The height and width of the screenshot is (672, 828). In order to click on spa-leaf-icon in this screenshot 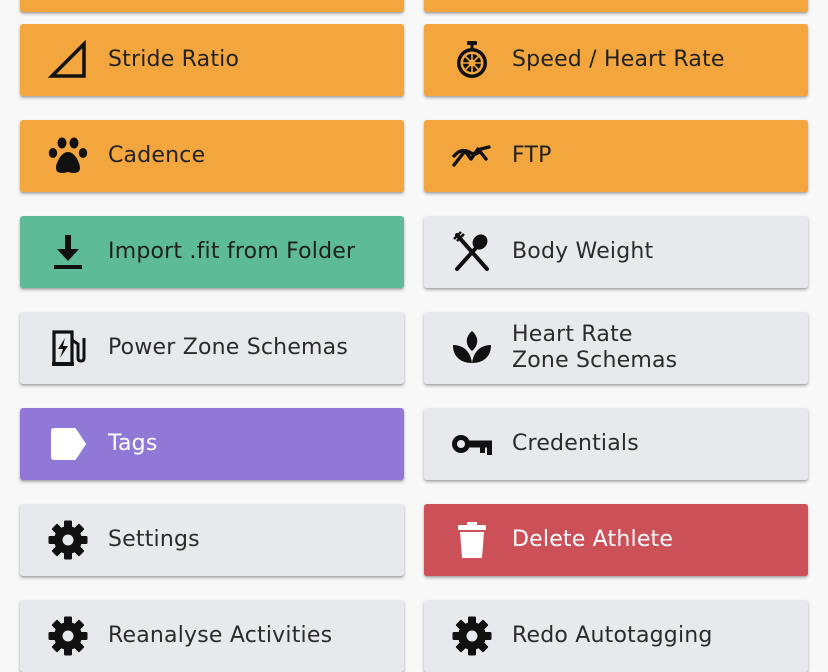, I will do `click(472, 348)`.